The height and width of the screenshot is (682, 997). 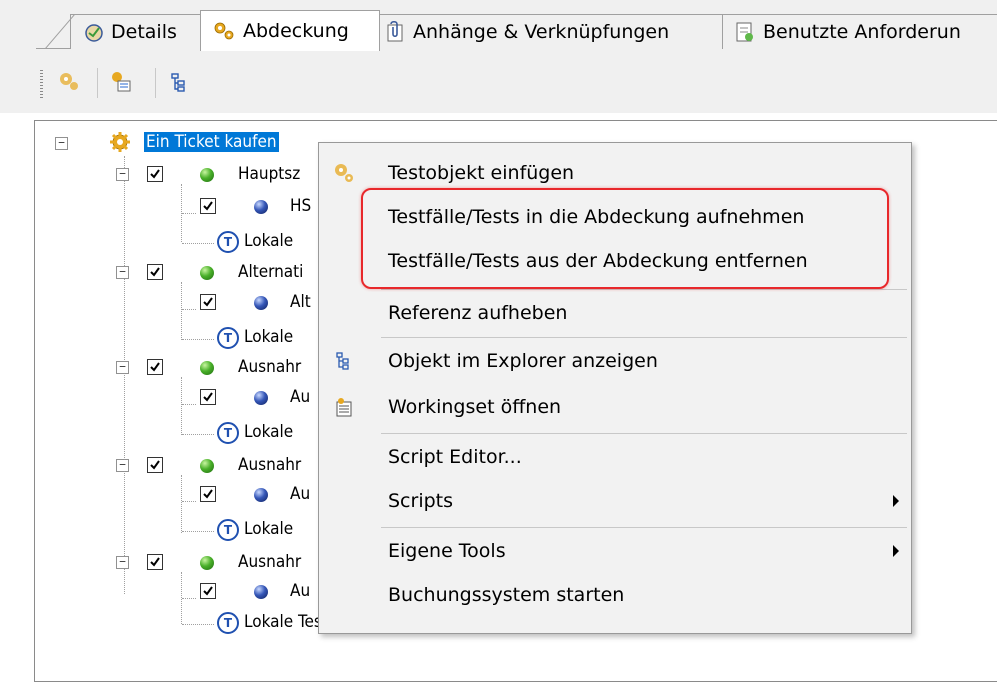 I want to click on tree-group-label: Alternati, so click(x=271, y=272).